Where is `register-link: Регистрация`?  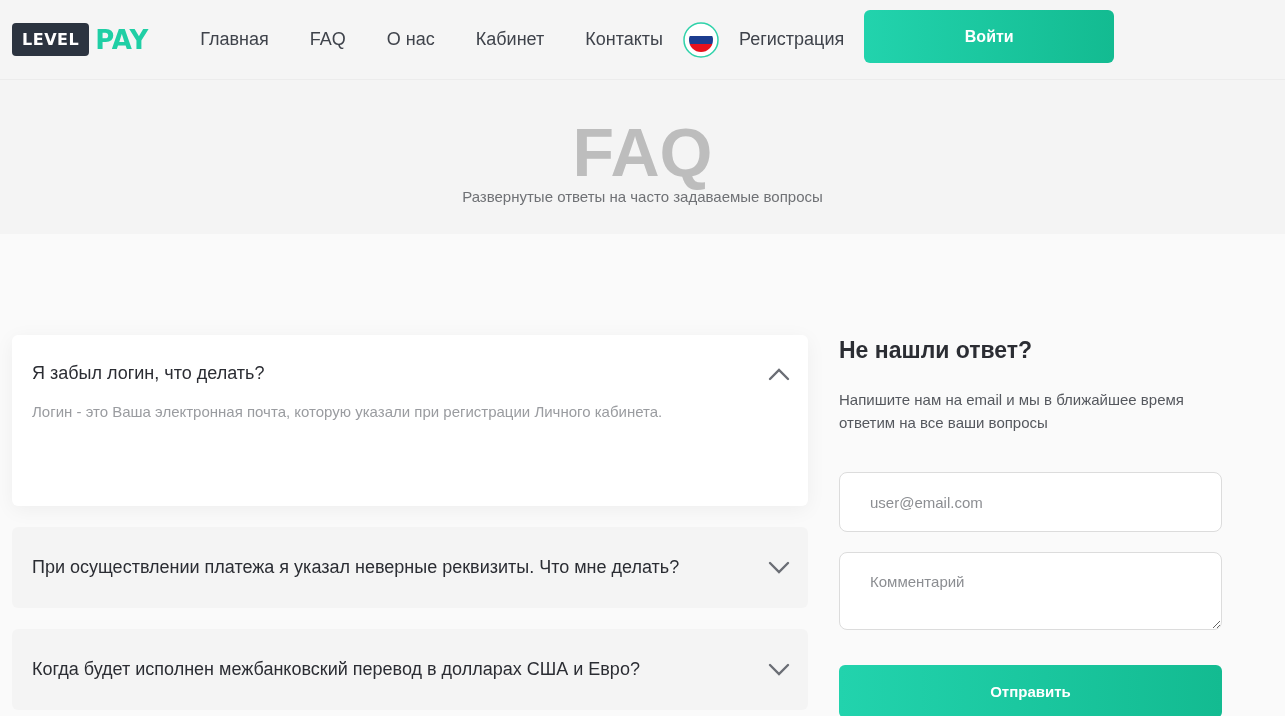 register-link: Регистрация is located at coordinates (792, 39).